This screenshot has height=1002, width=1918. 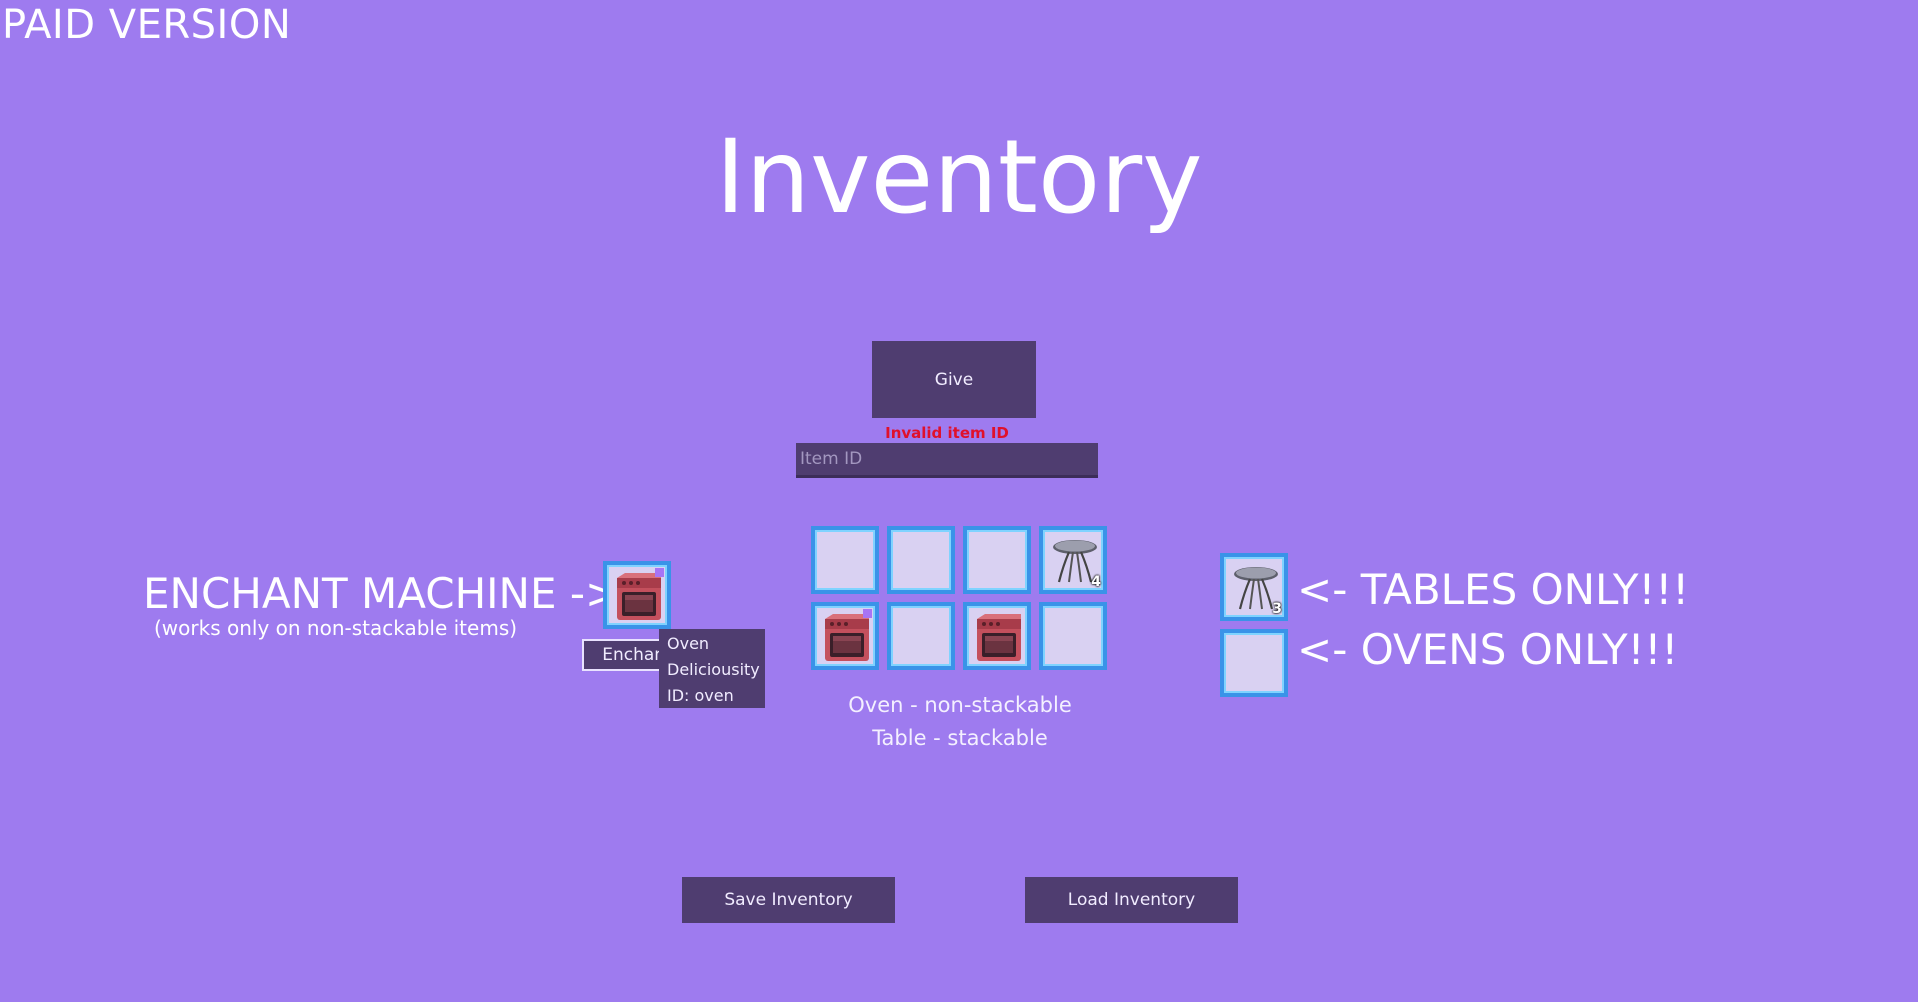 What do you see at coordinates (960, 738) in the screenshot?
I see `info-table: Table - stackable` at bounding box center [960, 738].